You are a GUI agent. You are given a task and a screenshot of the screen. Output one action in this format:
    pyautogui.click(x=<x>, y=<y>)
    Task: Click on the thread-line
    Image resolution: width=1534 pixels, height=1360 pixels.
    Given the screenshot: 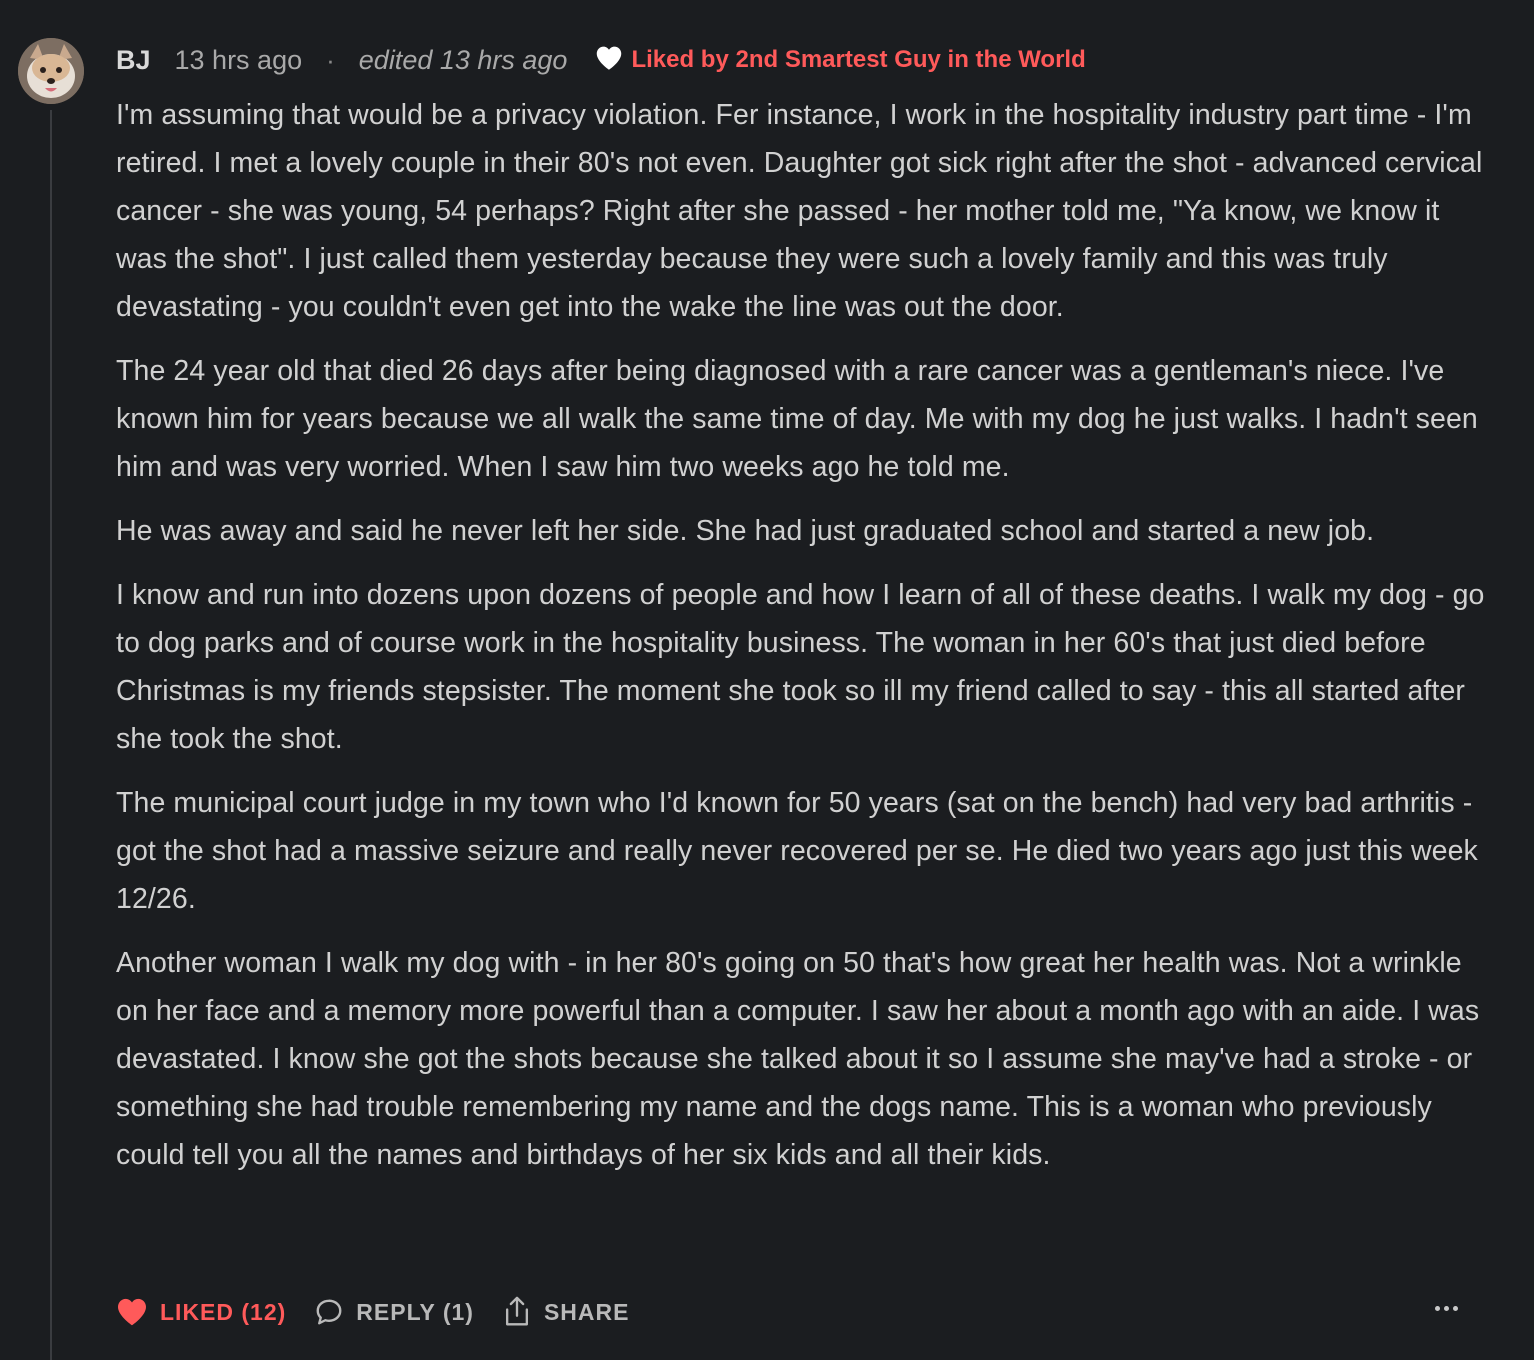 What is the action you would take?
    pyautogui.click(x=51, y=735)
    